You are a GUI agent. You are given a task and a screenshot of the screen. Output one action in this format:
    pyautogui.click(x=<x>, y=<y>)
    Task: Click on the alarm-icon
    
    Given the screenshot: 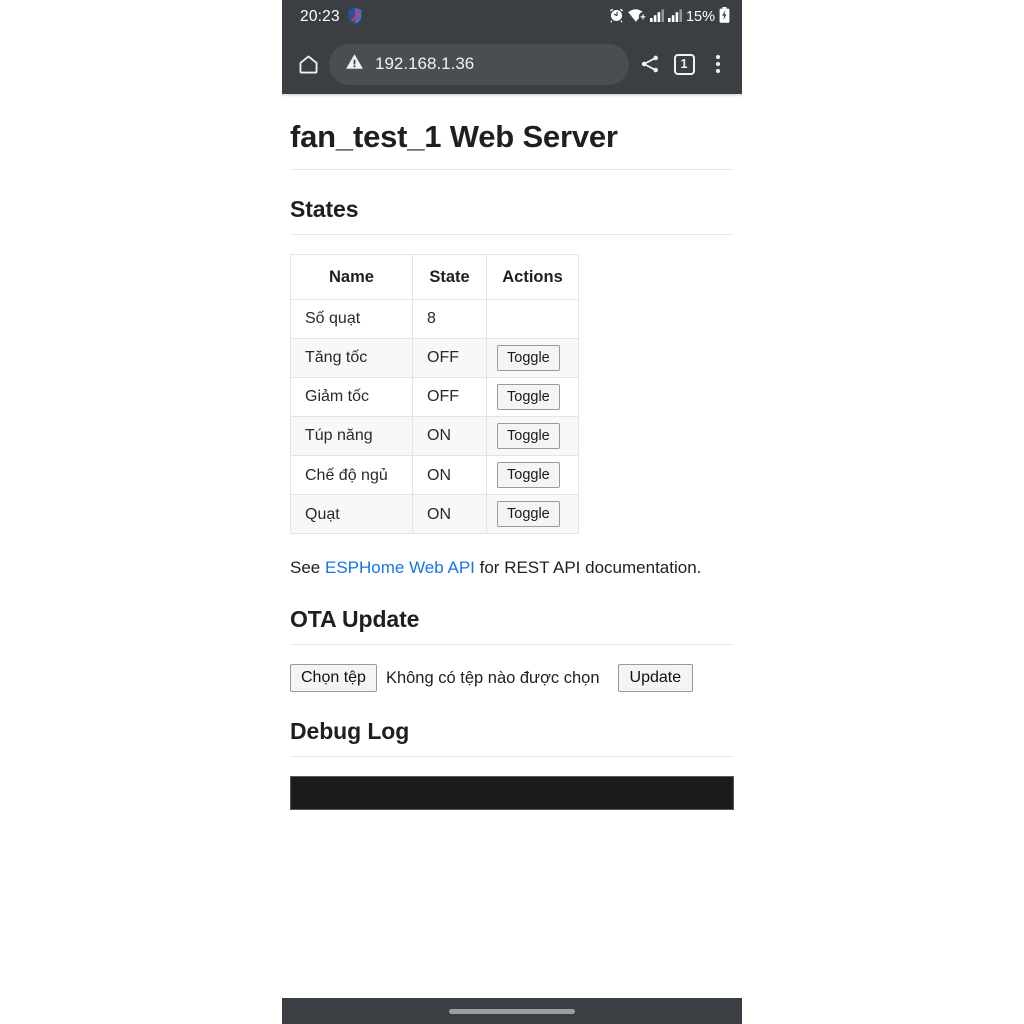 What is the action you would take?
    pyautogui.click(x=616, y=17)
    